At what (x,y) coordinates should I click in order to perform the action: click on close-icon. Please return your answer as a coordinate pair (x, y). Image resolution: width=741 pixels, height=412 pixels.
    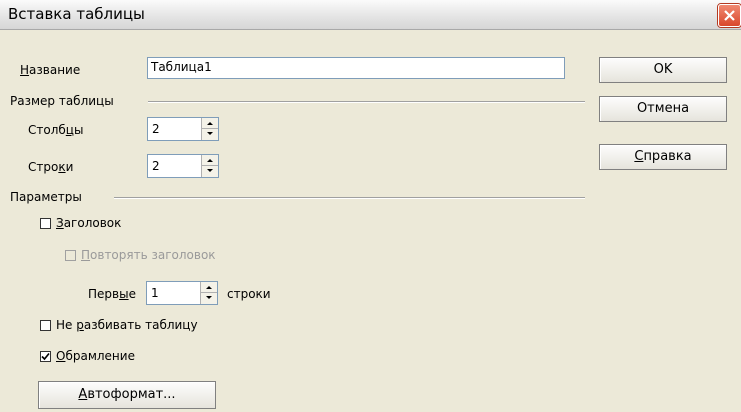
    Looking at the image, I should click on (729, 15).